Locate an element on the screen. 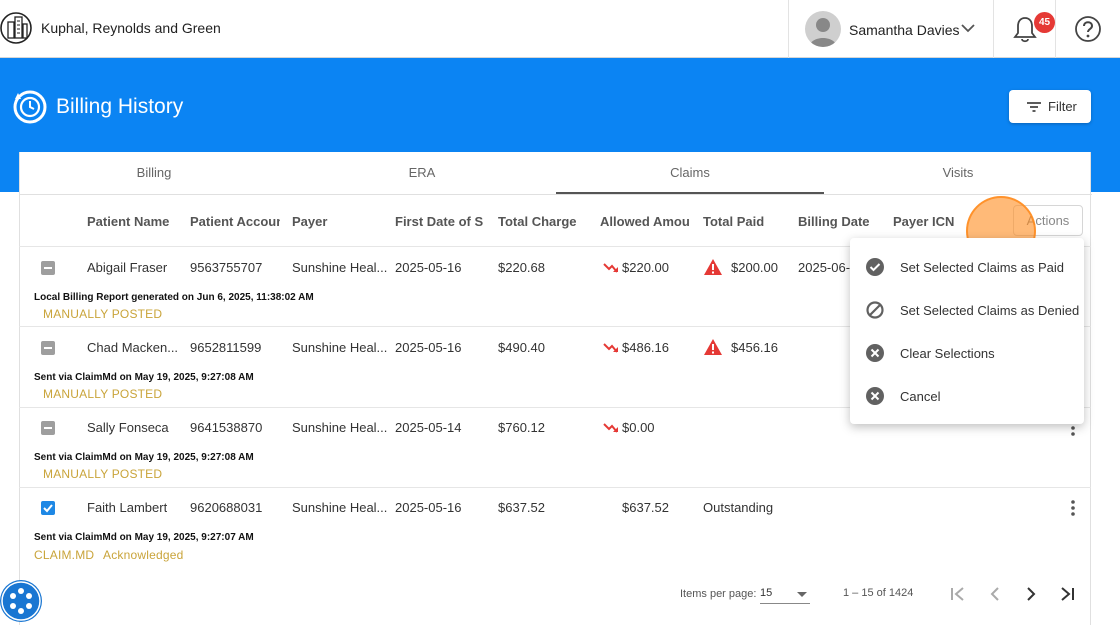 Image resolution: width=1120 pixels, height=625 pixels. row-divider is located at coordinates (555, 487).